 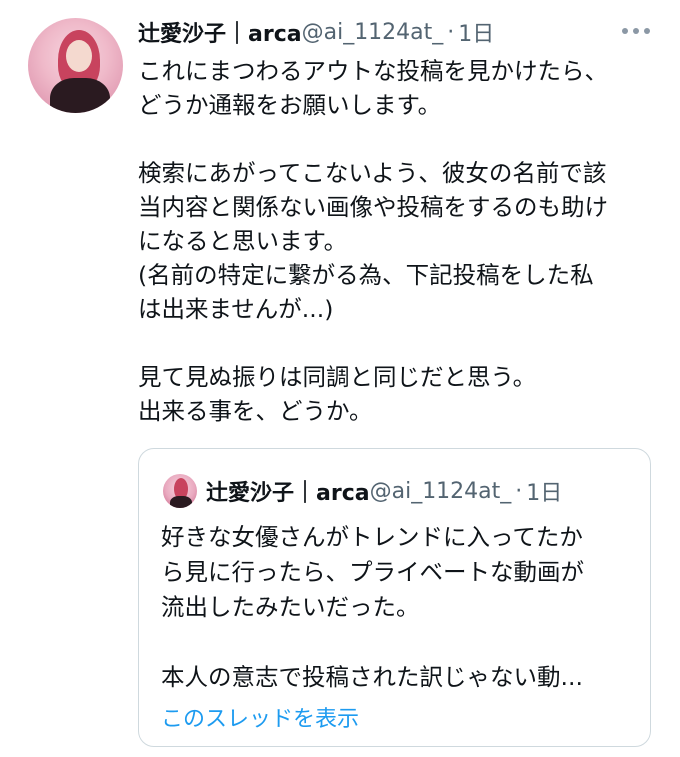 What do you see at coordinates (441, 491) in the screenshot?
I see `quote-author-handle: @ai_1124at_` at bounding box center [441, 491].